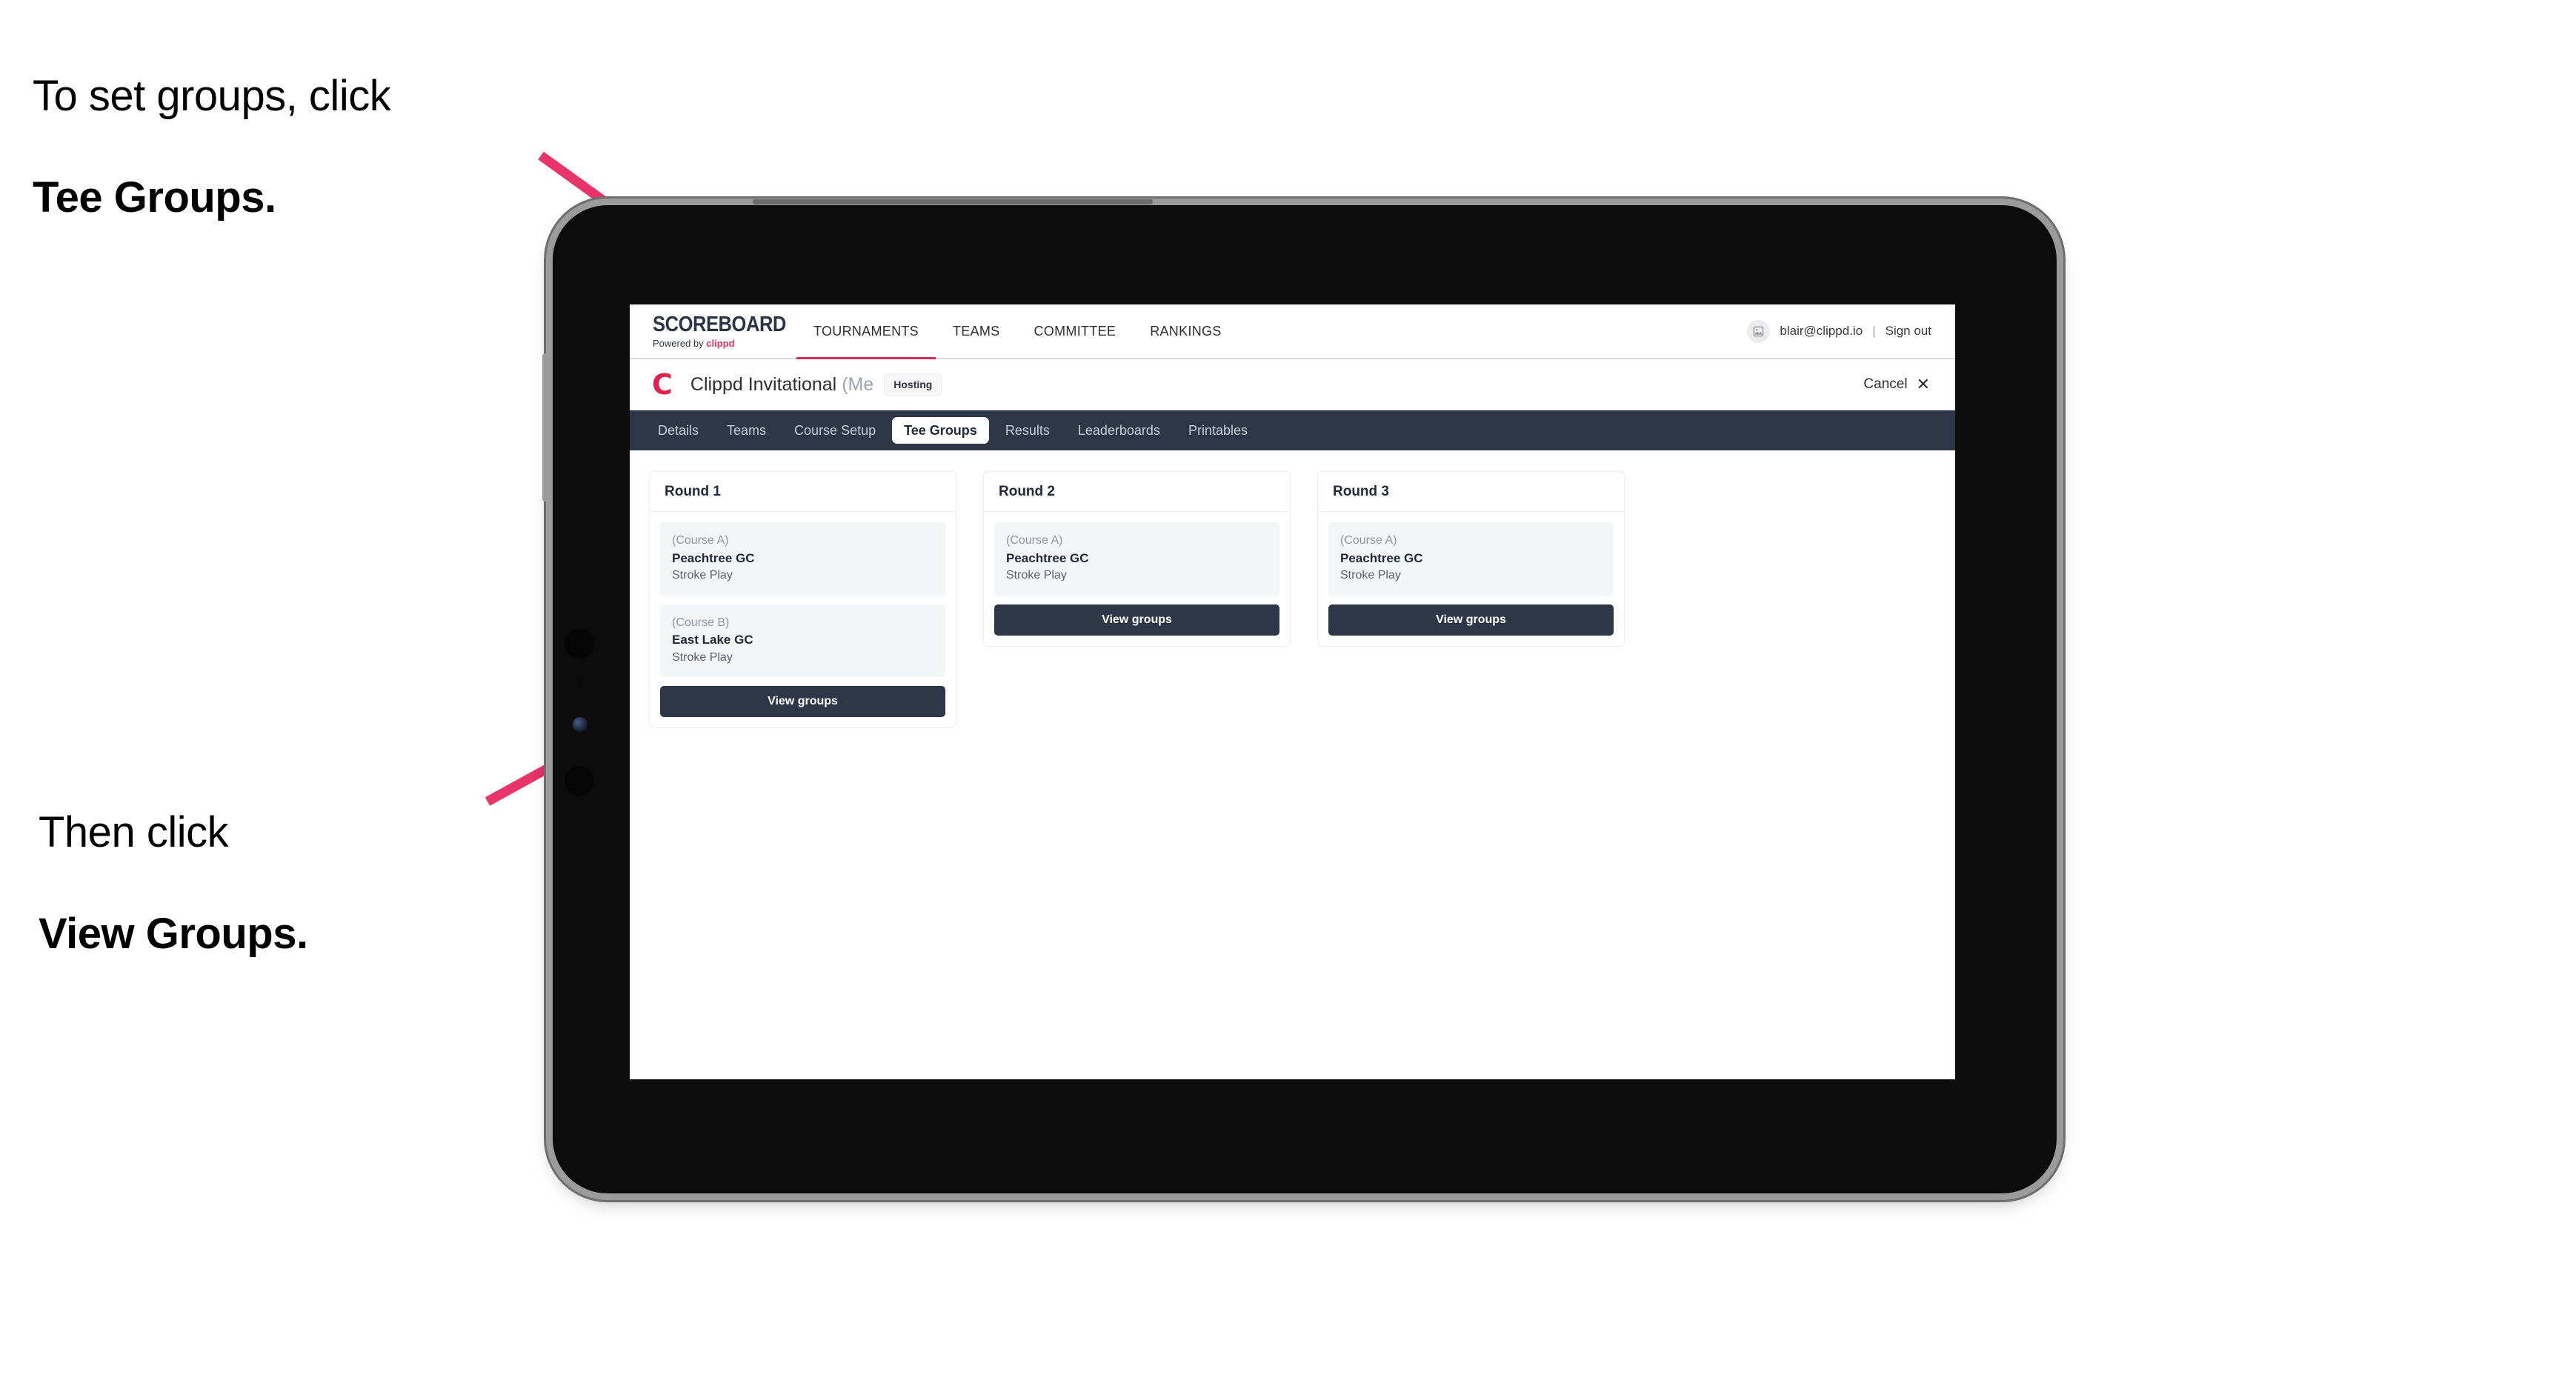  Describe the element at coordinates (1075, 331) in the screenshot. I see `nav-item-committee: COMMITTEE` at that location.